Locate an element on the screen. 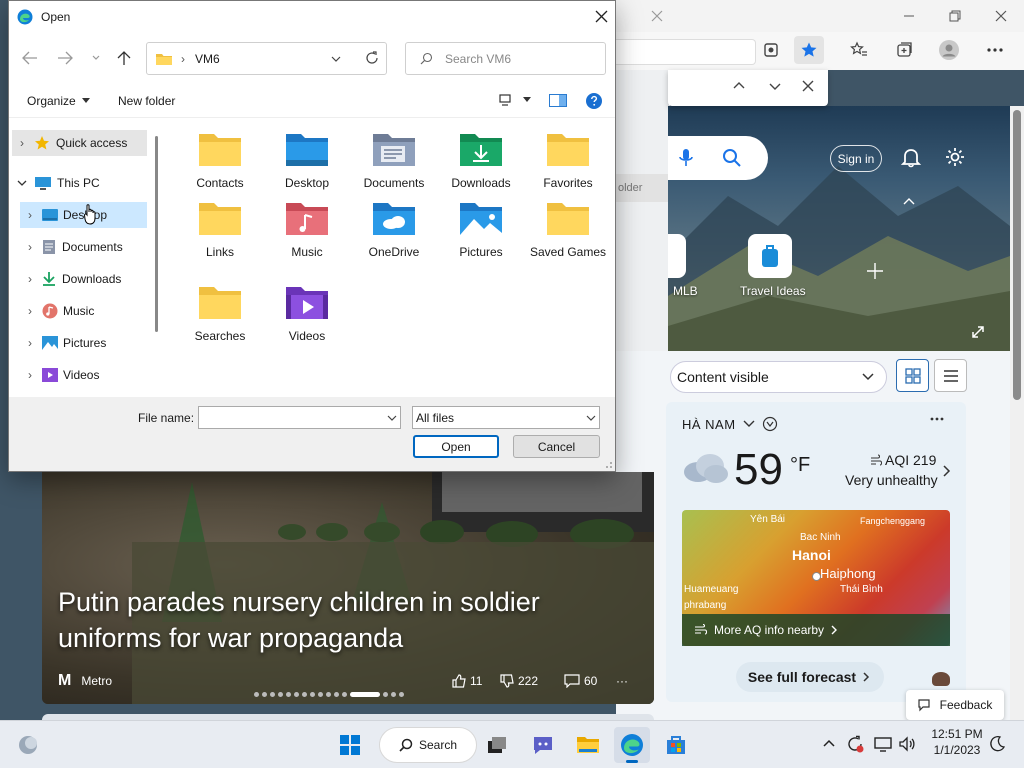  notifications-bell-icon is located at coordinates (911, 157).